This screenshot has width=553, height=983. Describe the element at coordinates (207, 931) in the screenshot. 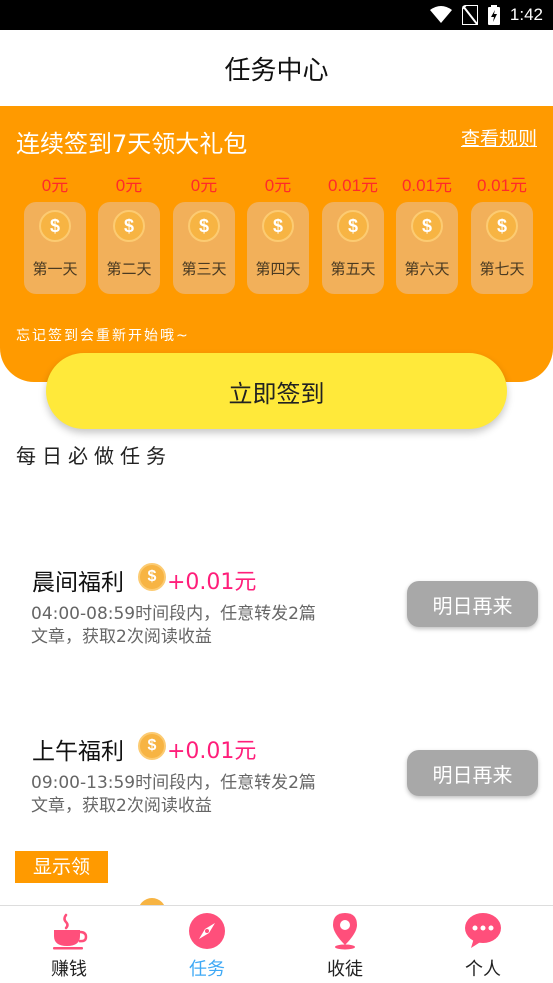

I see `compass-icon` at that location.